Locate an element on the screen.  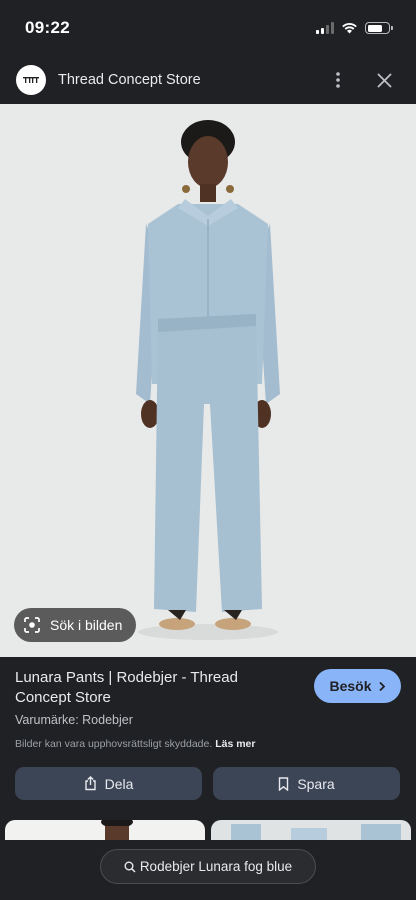
brand-value: Rodebjer is located at coordinates (107, 720).